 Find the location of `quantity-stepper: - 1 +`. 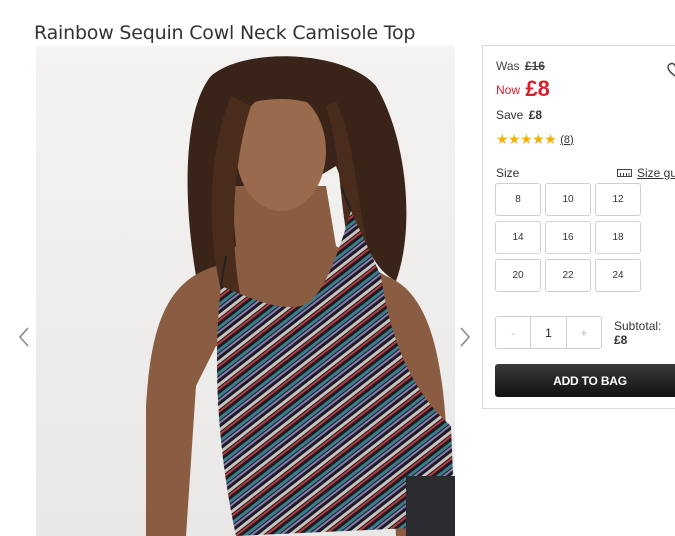

quantity-stepper: - 1 + is located at coordinates (548, 332).